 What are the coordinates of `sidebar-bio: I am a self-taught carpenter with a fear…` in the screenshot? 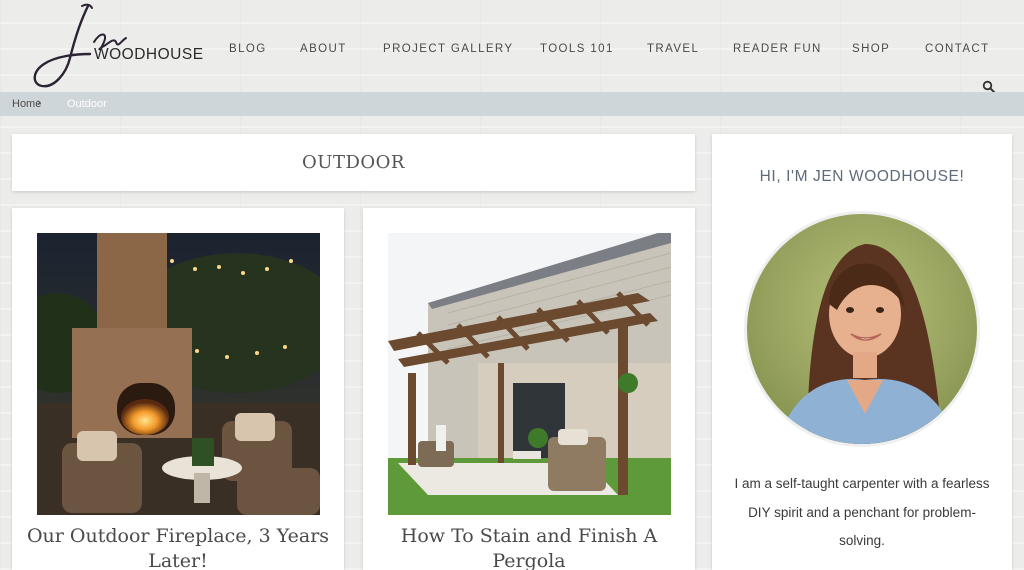 It's located at (862, 512).